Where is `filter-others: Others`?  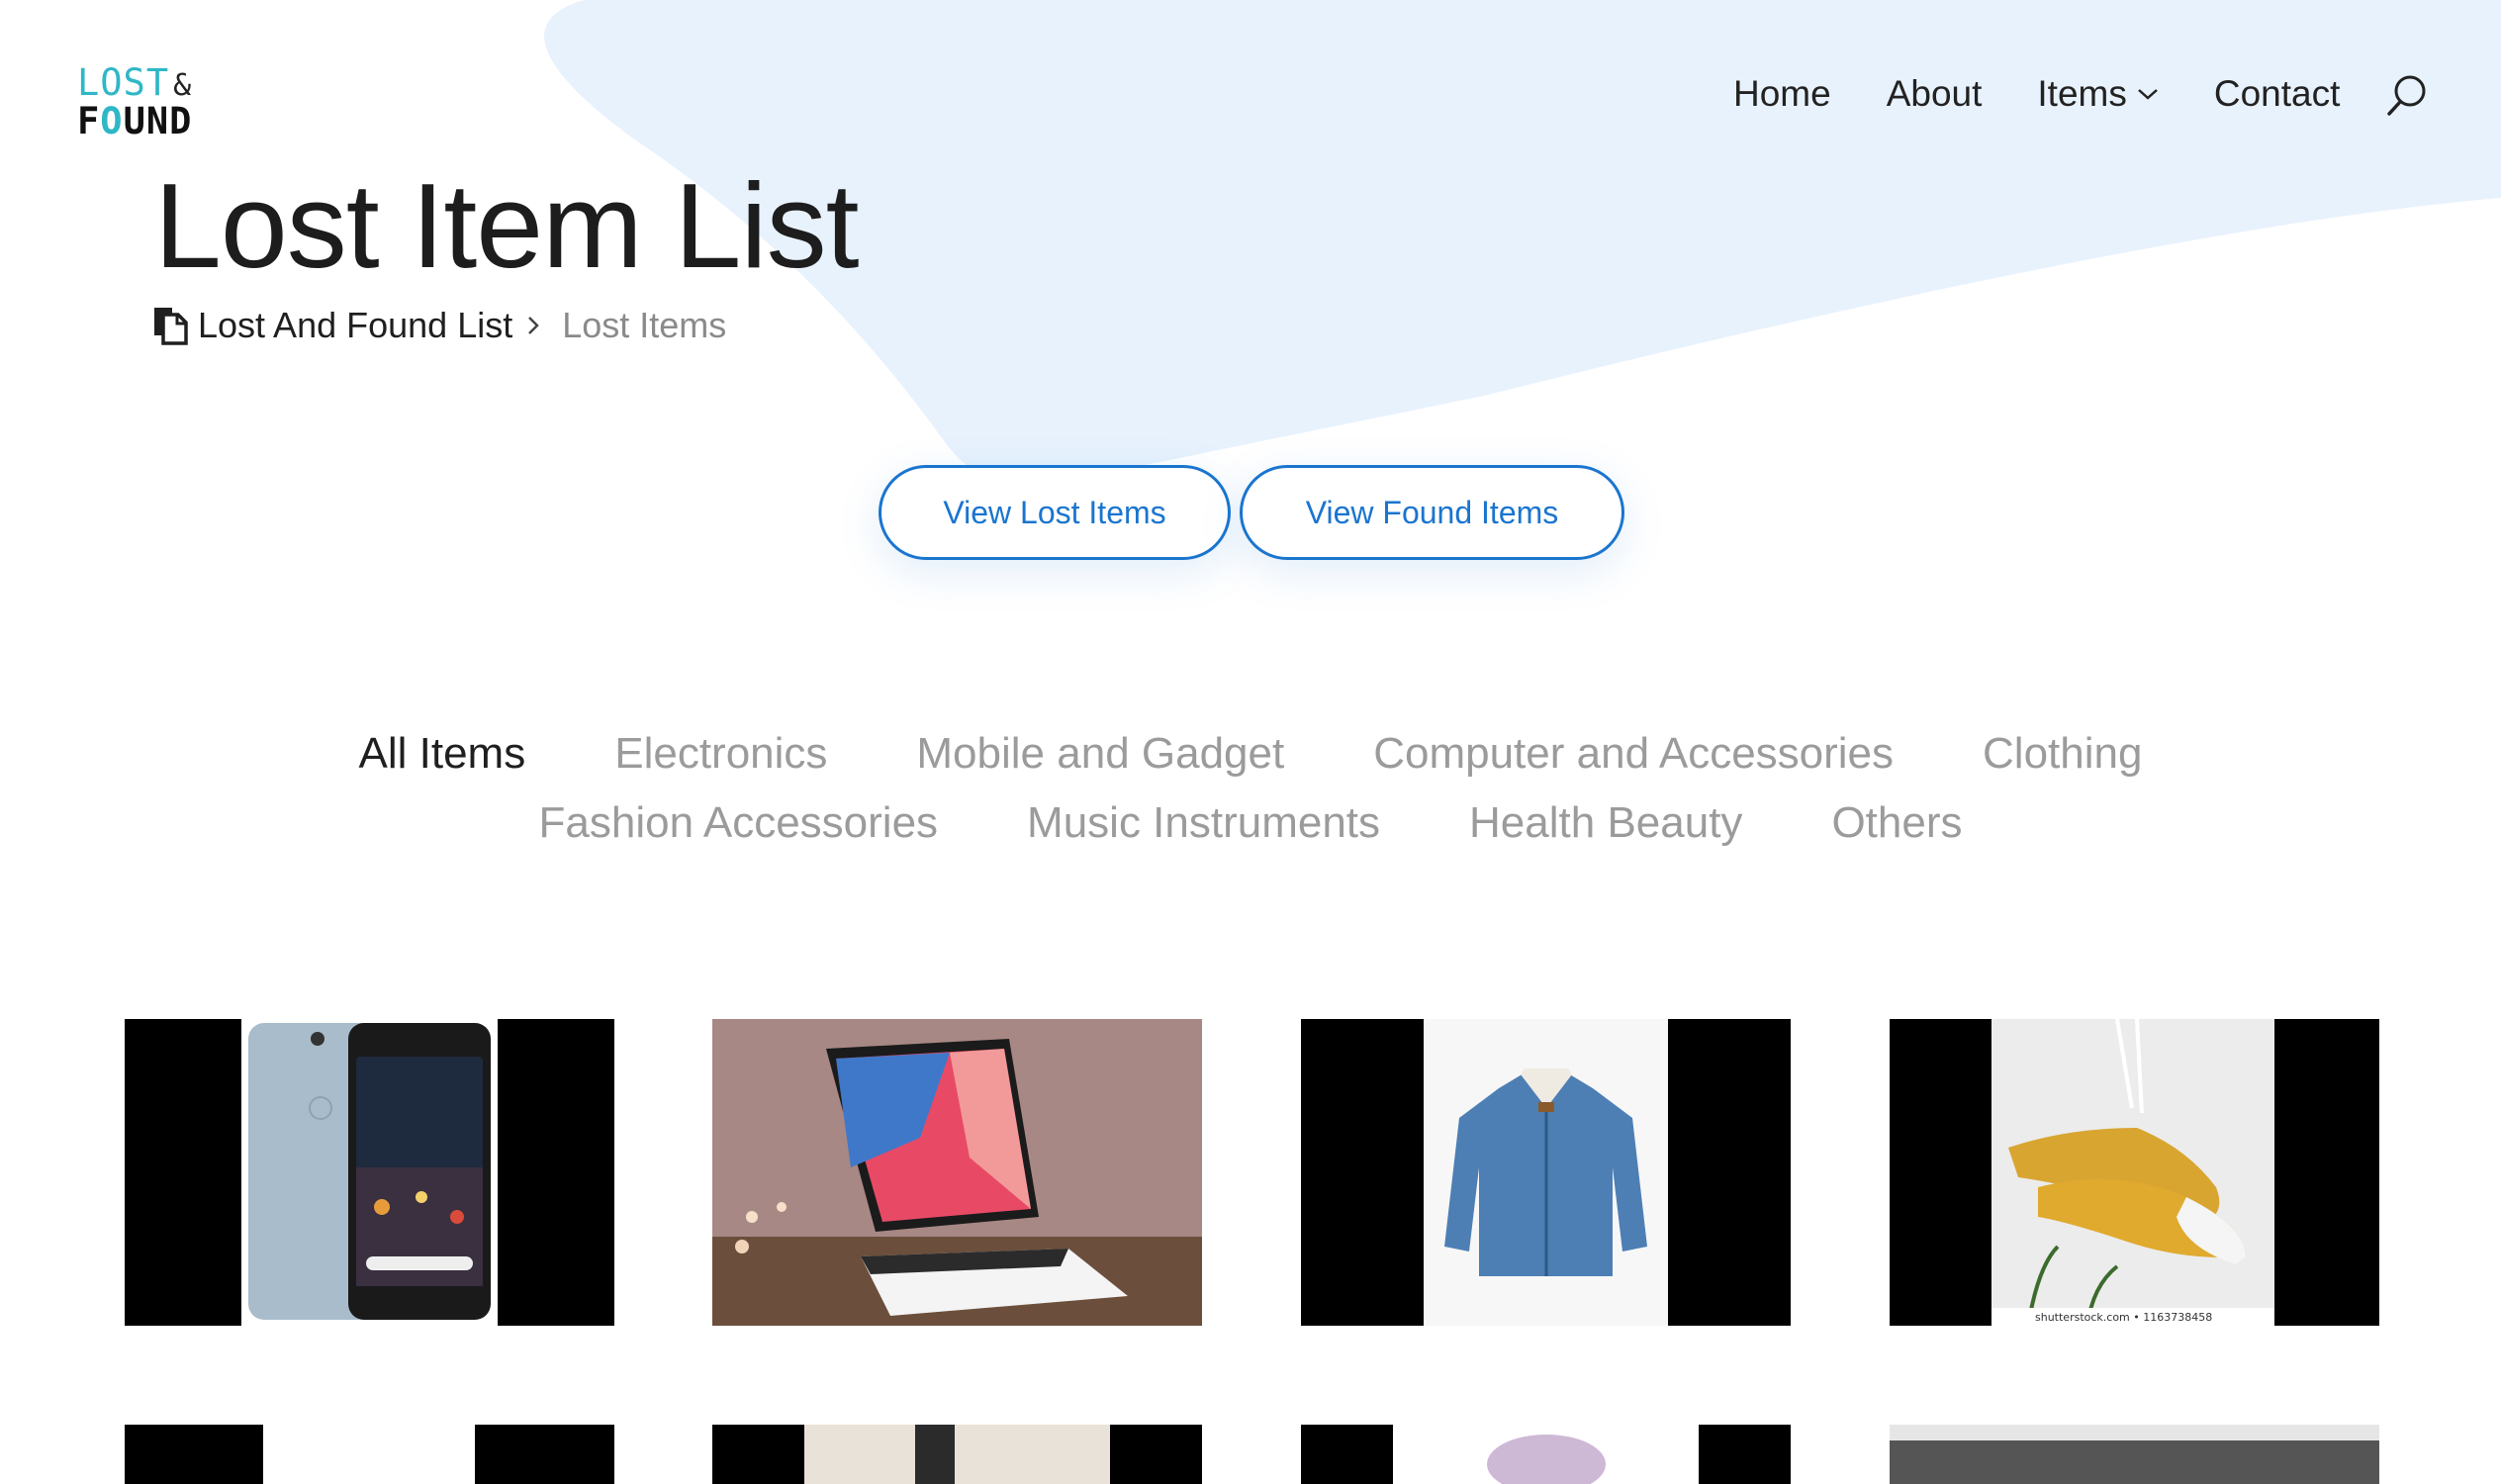
filter-others: Others is located at coordinates (1897, 822).